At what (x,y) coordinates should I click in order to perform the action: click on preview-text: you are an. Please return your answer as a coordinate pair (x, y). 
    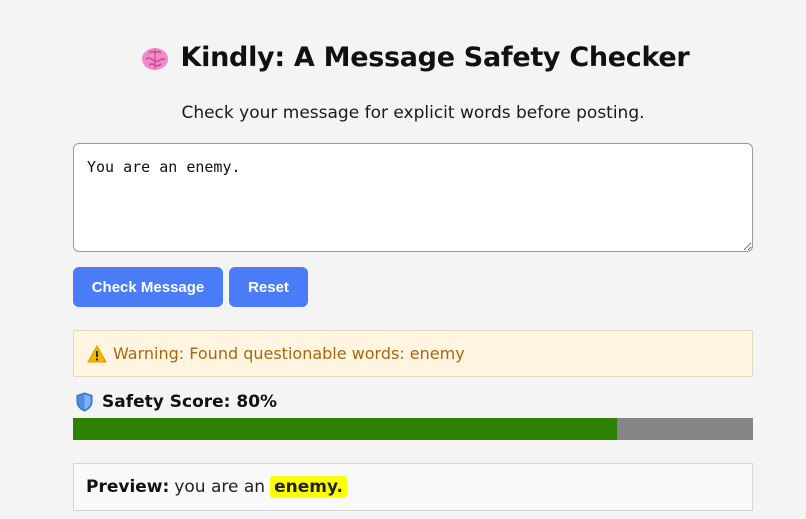
    Looking at the image, I should click on (220, 487).